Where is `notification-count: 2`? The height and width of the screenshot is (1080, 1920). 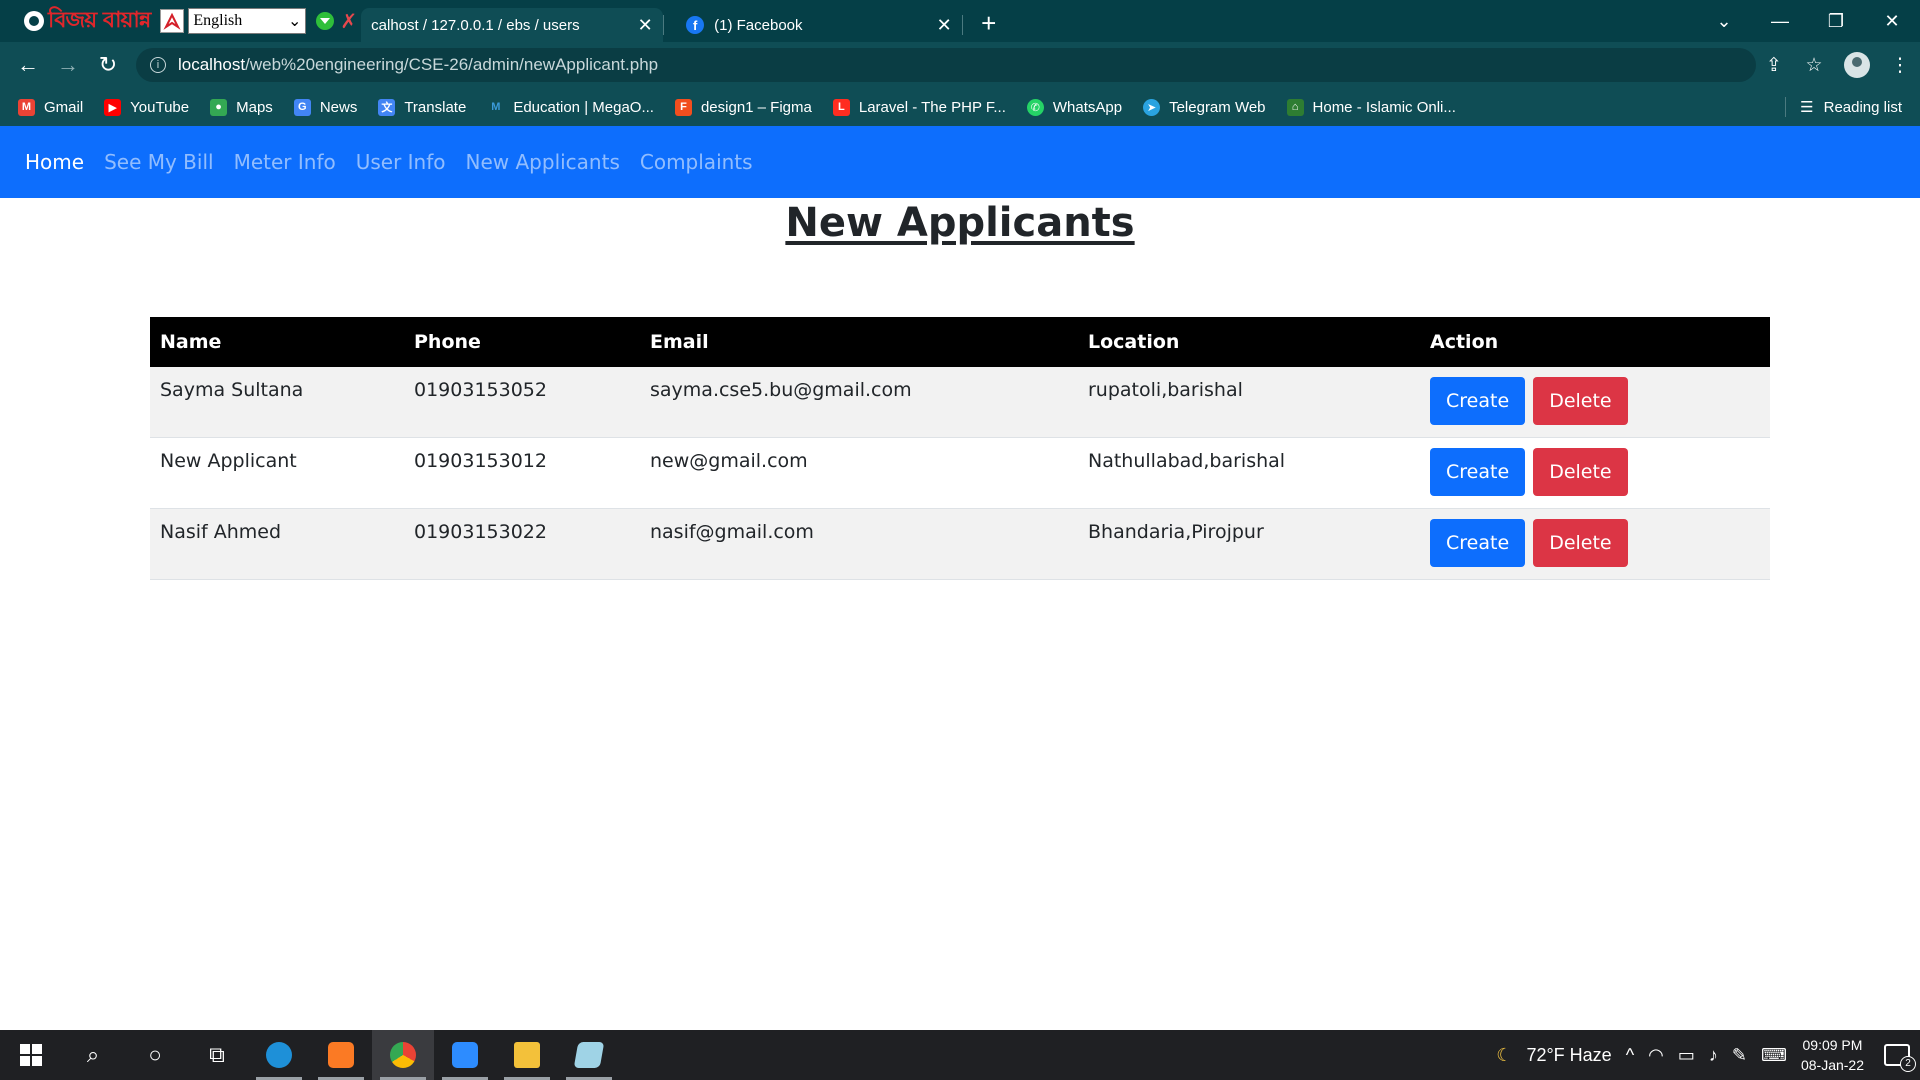 notification-count: 2 is located at coordinates (1908, 1064).